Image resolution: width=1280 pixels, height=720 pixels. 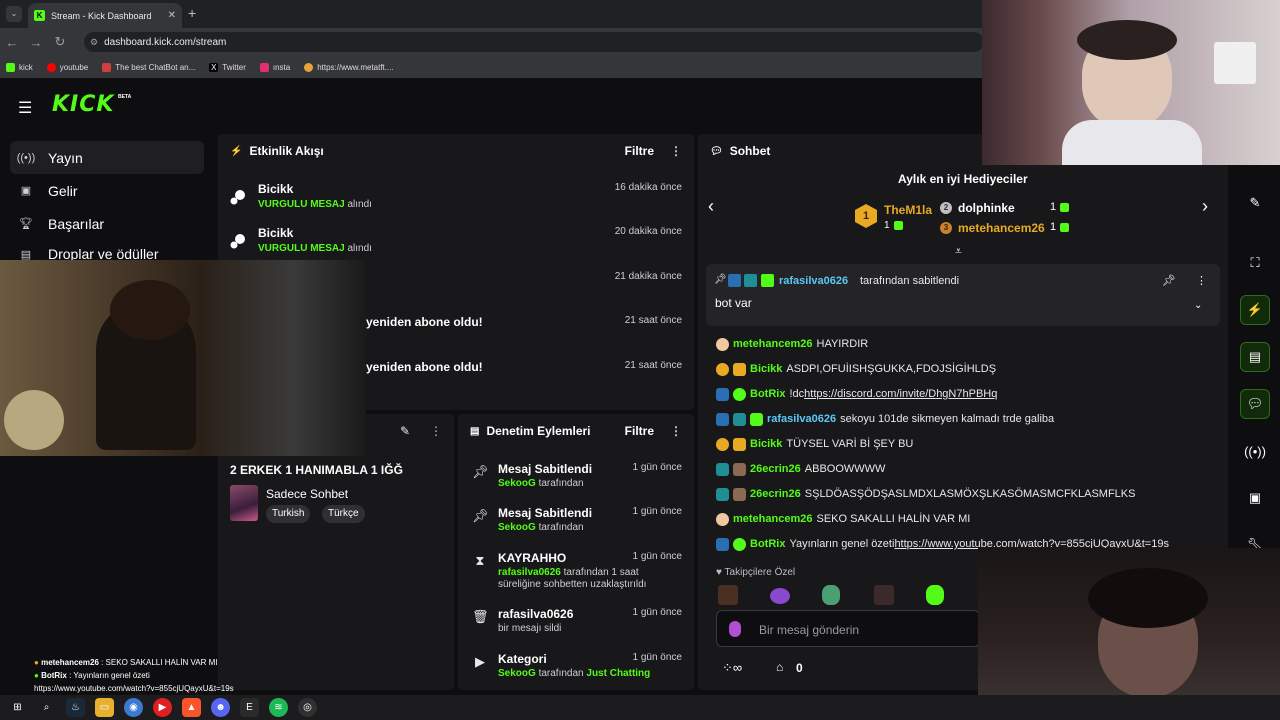 I want to click on chrome-icon: ◉, so click(x=133, y=707).